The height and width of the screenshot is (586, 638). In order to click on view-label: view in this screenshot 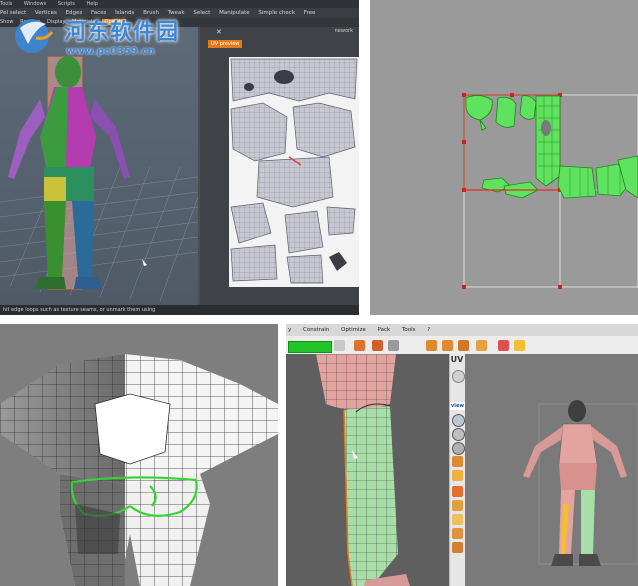, I will do `click(457, 406)`.